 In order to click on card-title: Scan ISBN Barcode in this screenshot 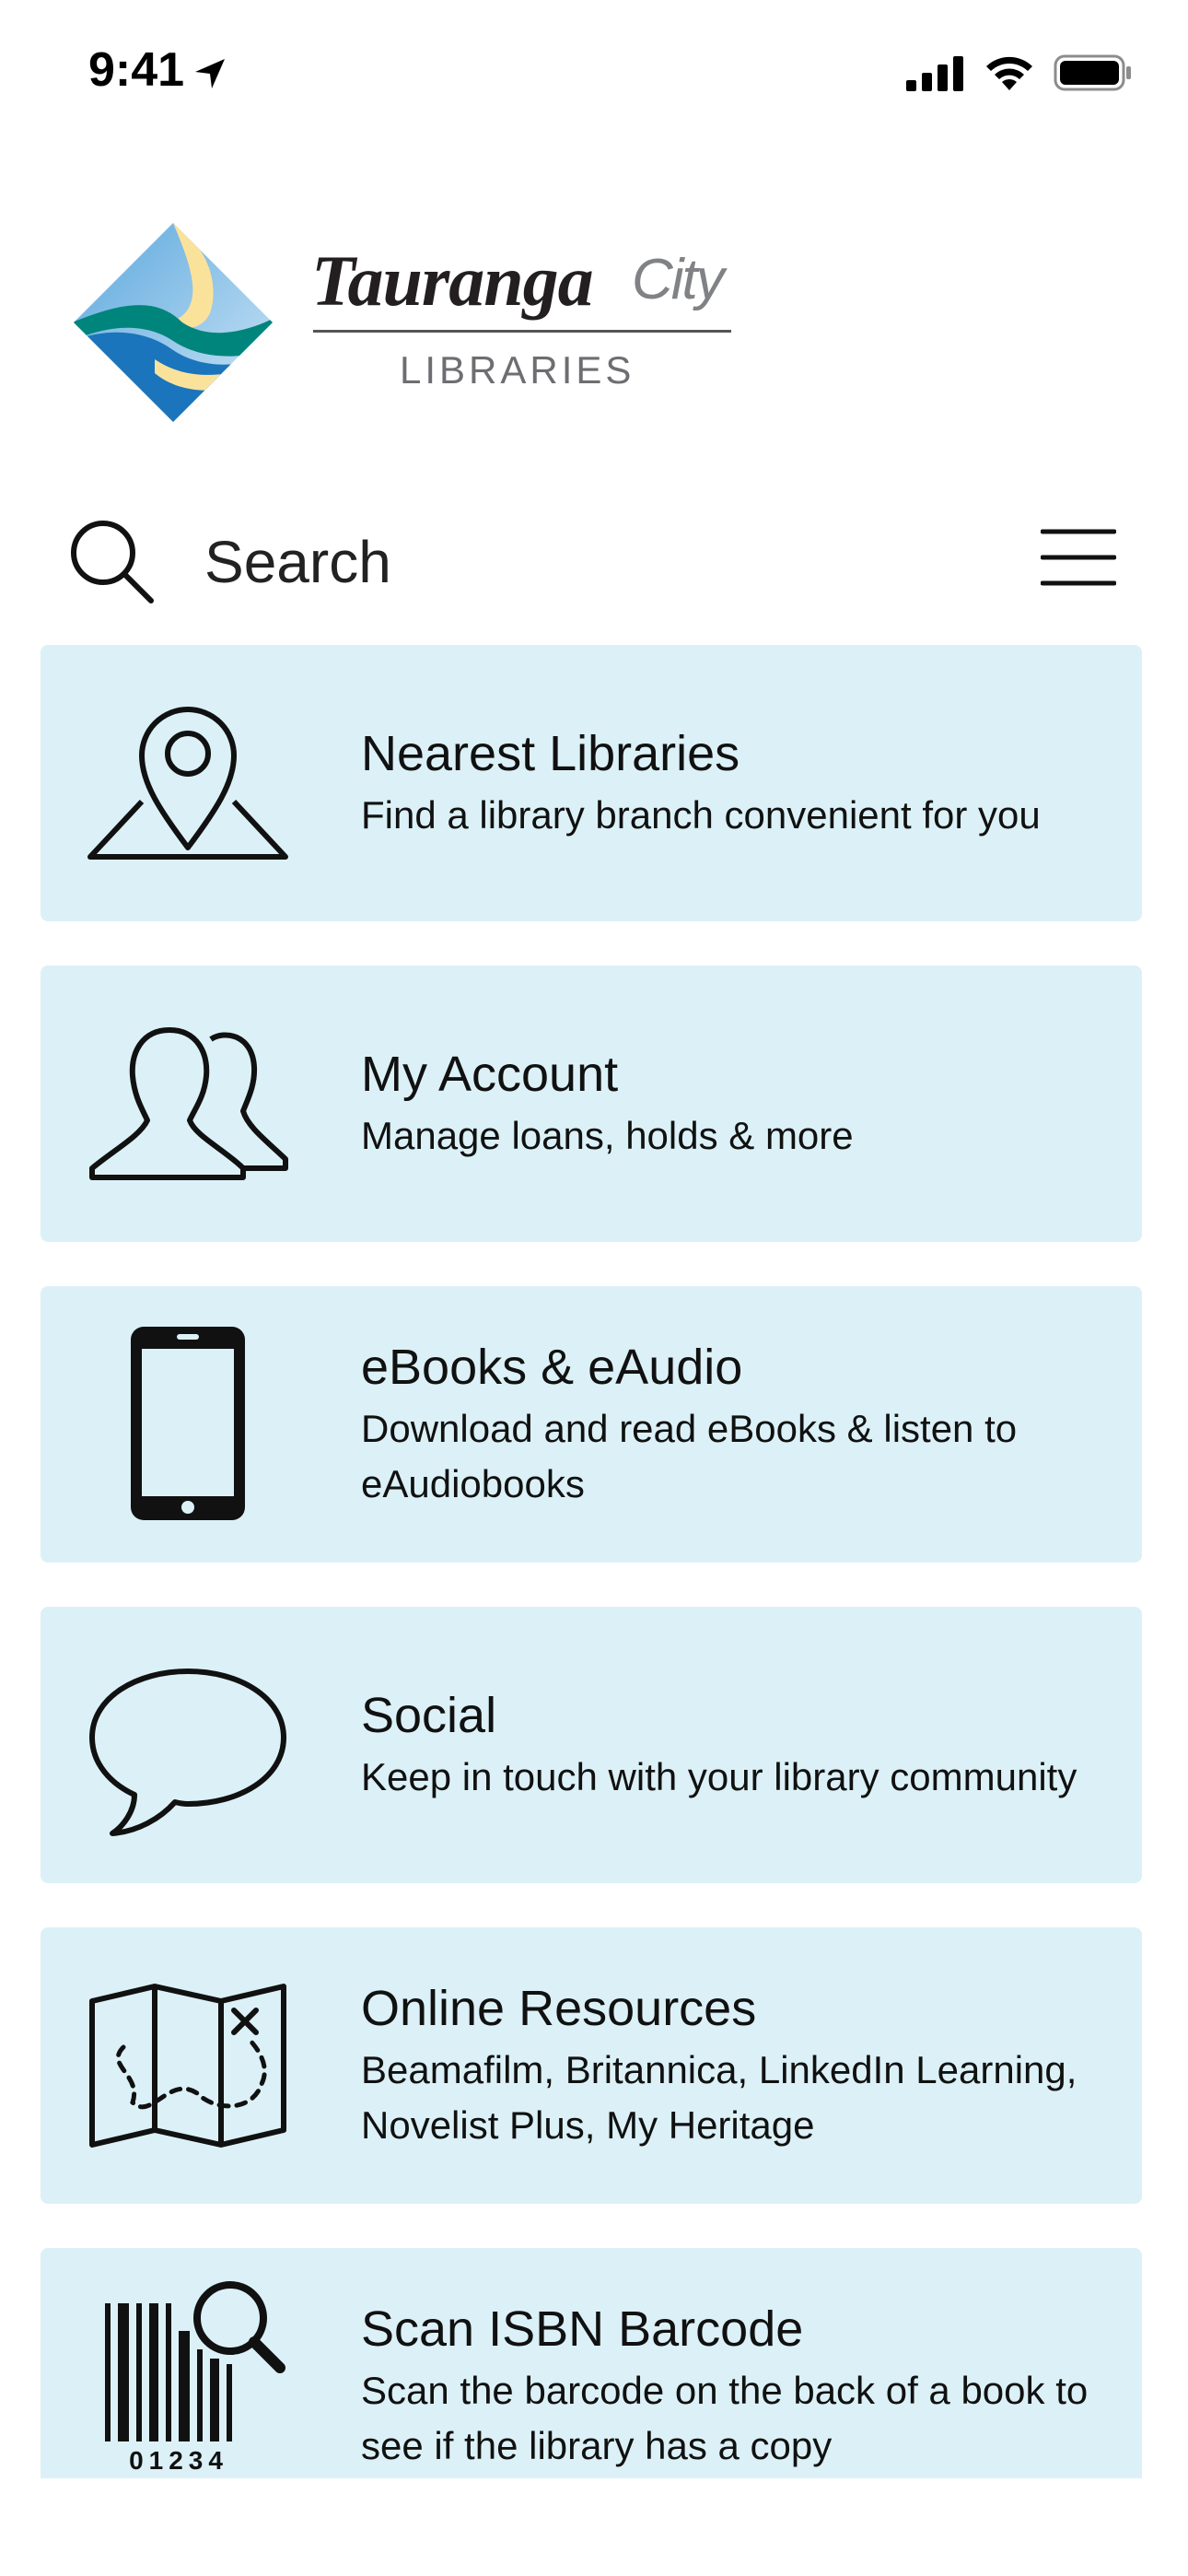, I will do `click(582, 2329)`.